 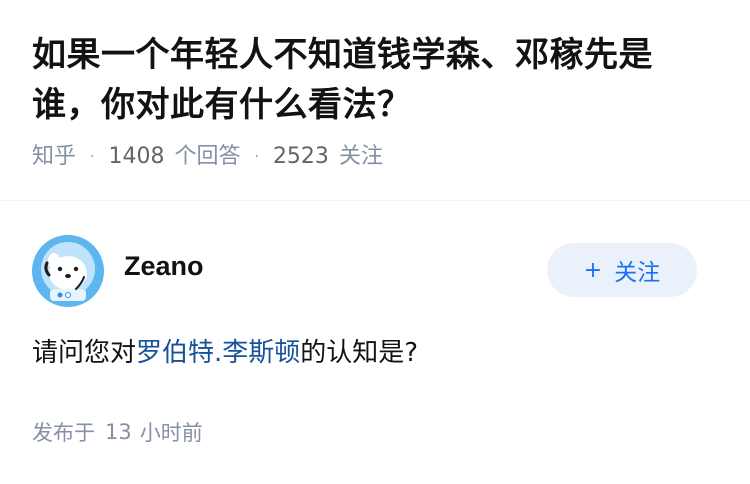 I want to click on publish-time: 发布于 13 小时前, so click(x=375, y=432).